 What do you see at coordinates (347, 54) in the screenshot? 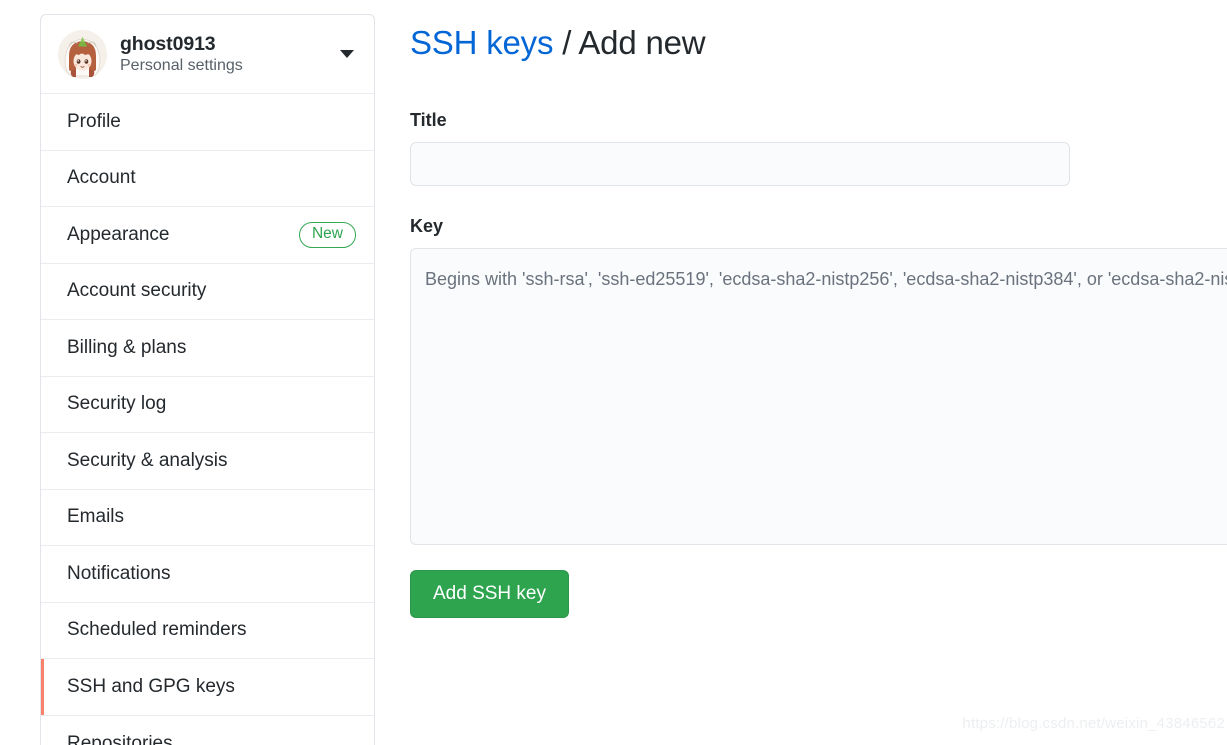
I see `chevron-down-icon` at bounding box center [347, 54].